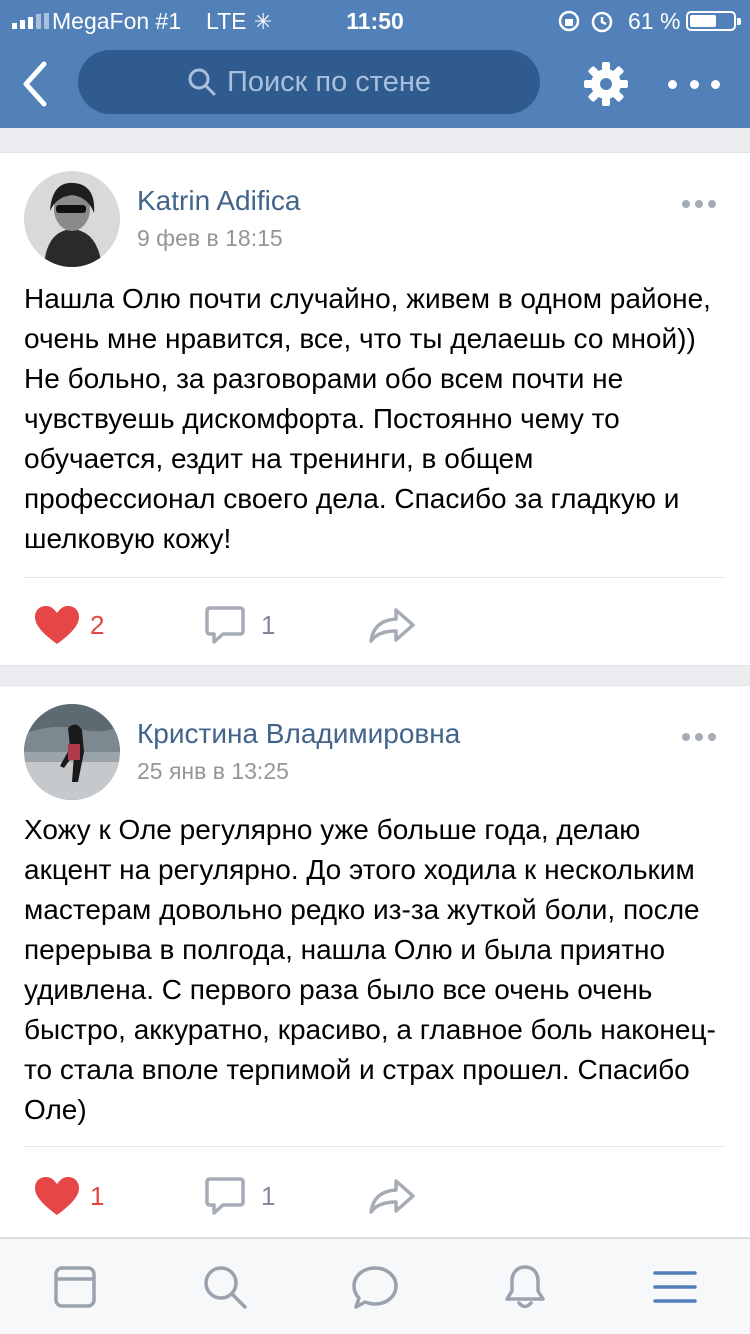 This screenshot has height=1334, width=750. I want to click on rotation-lock-alarm-icons, so click(585, 21).